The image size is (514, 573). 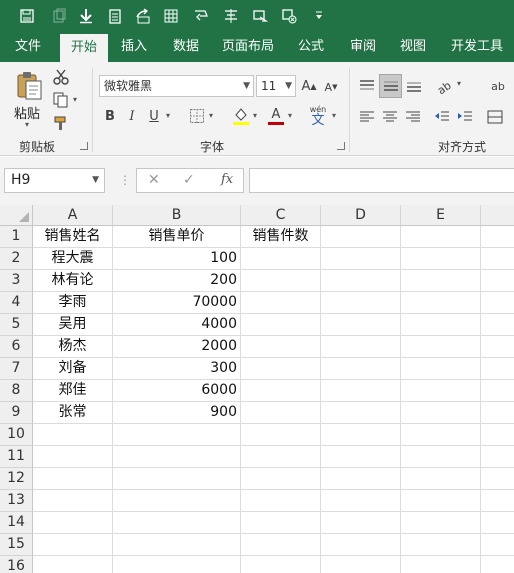 I want to click on row-header-4: 4, so click(x=16, y=303).